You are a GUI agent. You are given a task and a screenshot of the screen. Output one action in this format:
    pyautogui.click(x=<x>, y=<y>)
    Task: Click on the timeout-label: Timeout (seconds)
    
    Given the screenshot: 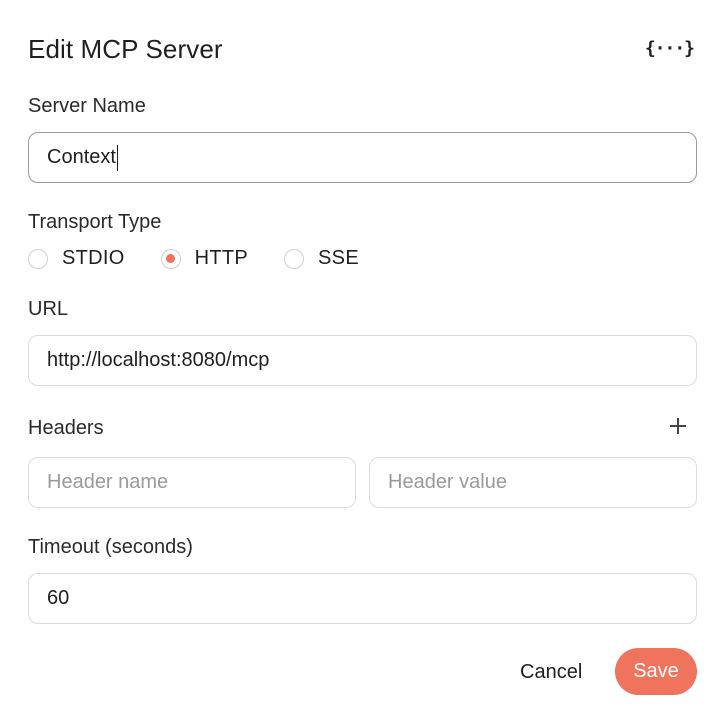 What is the action you would take?
    pyautogui.click(x=110, y=547)
    